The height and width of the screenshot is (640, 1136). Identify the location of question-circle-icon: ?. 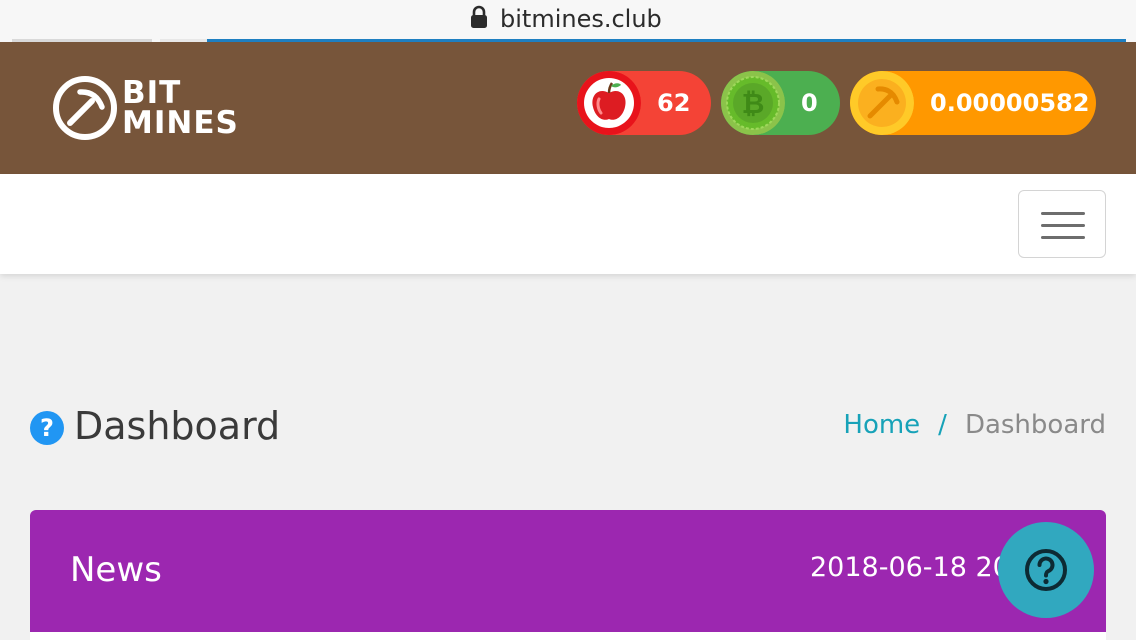
(47, 428).